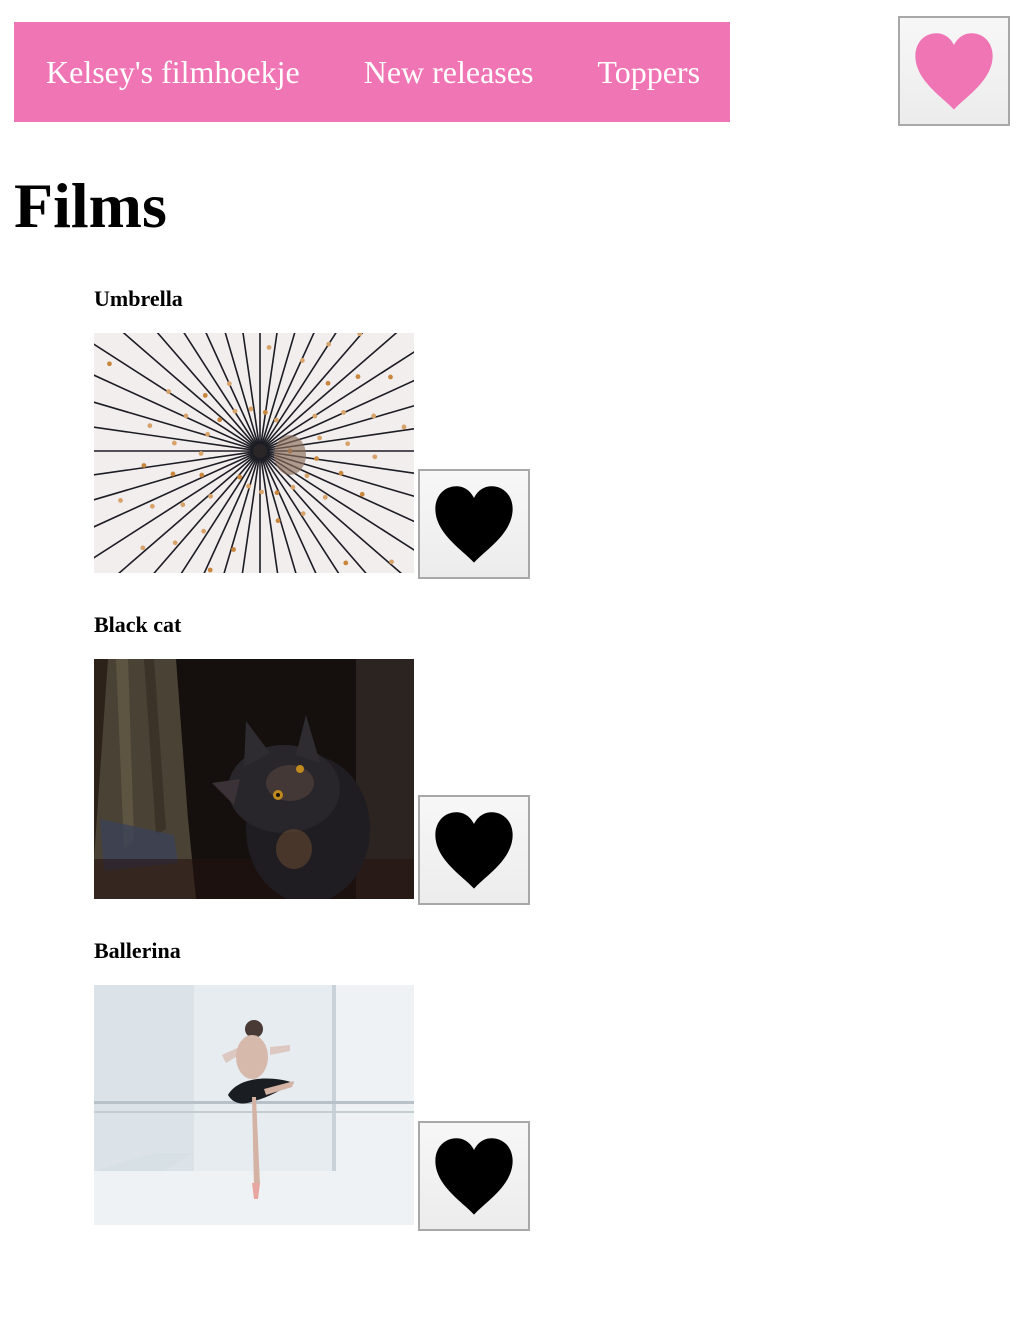 The width and height of the screenshot is (1024, 1320). What do you see at coordinates (254, 779) in the screenshot?
I see `black-cat-photo` at bounding box center [254, 779].